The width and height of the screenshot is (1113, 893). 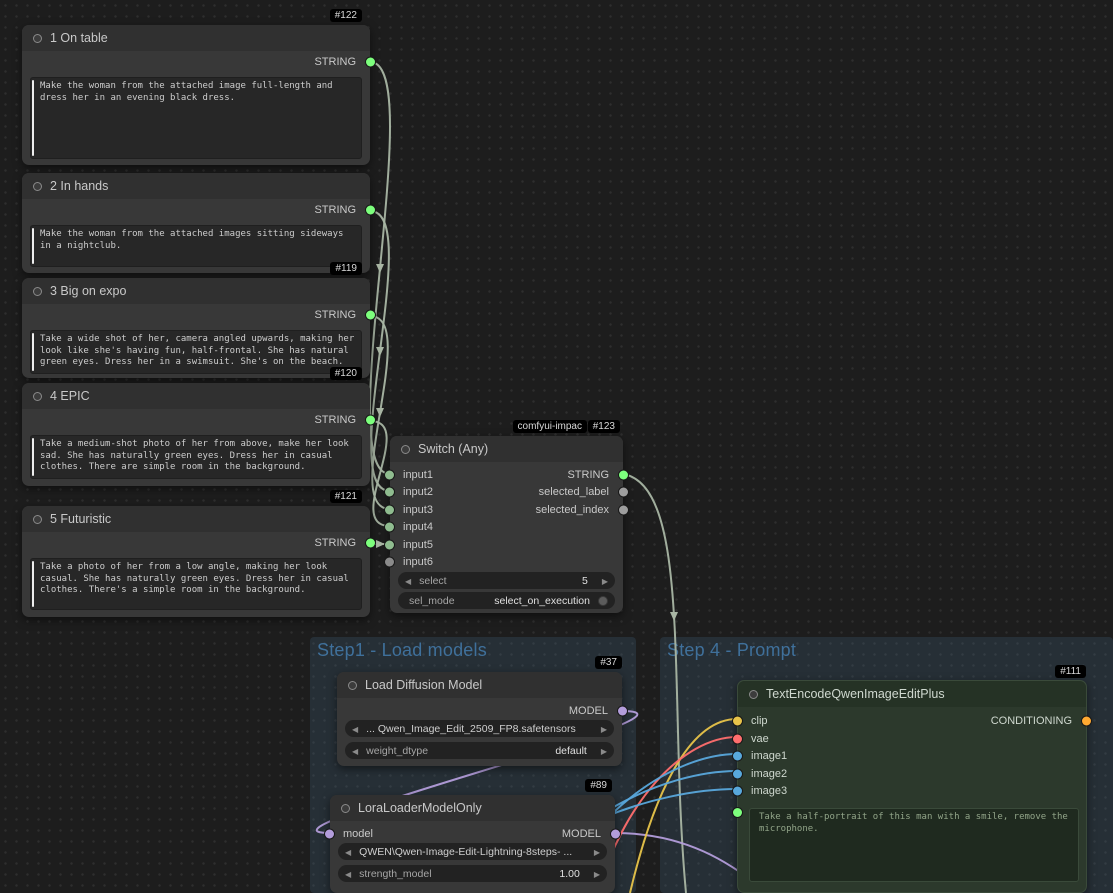 What do you see at coordinates (737, 721) in the screenshot?
I see `clip-input-port` at bounding box center [737, 721].